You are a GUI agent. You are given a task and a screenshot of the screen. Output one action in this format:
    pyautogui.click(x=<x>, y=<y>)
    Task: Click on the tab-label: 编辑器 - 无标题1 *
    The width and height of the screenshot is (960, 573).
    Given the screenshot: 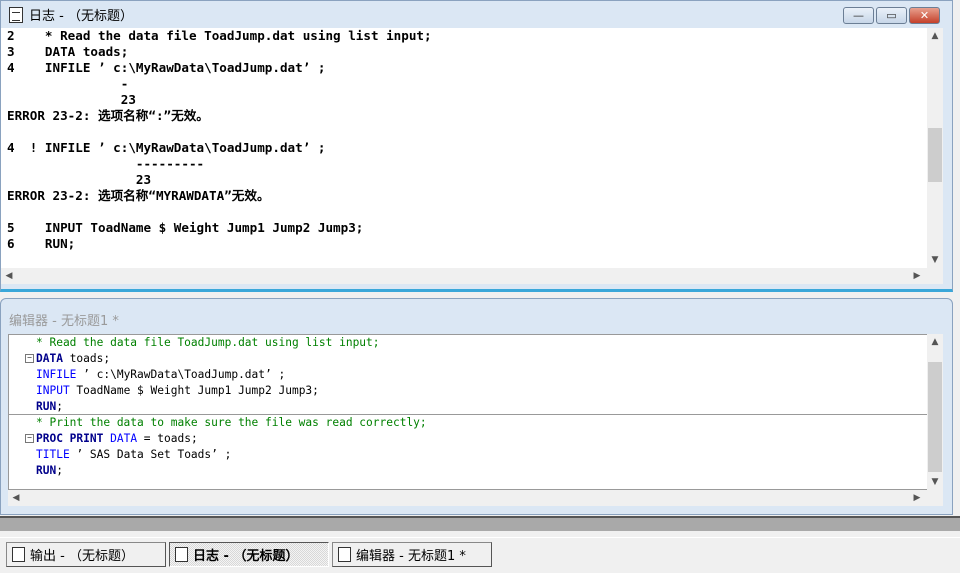 What is the action you would take?
    pyautogui.click(x=411, y=556)
    